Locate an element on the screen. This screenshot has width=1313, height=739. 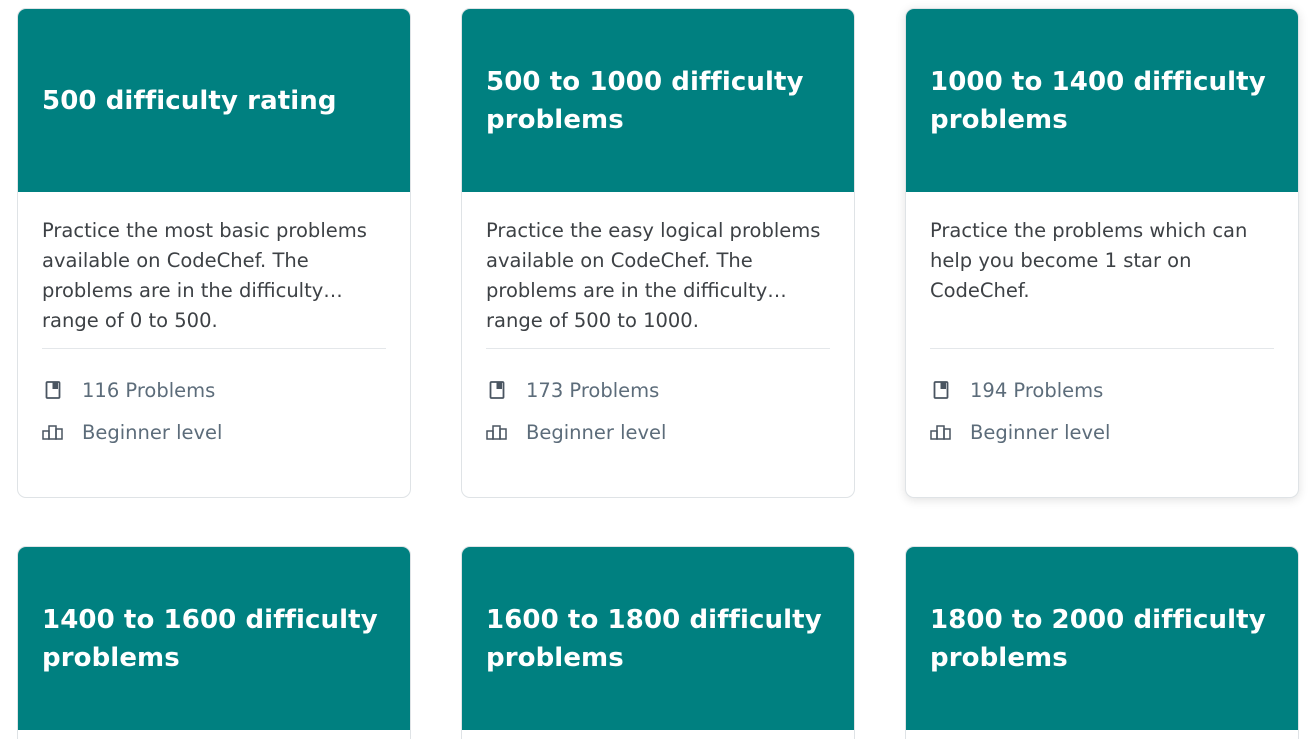
problem-count: 194 Problems is located at coordinates (1102, 390).